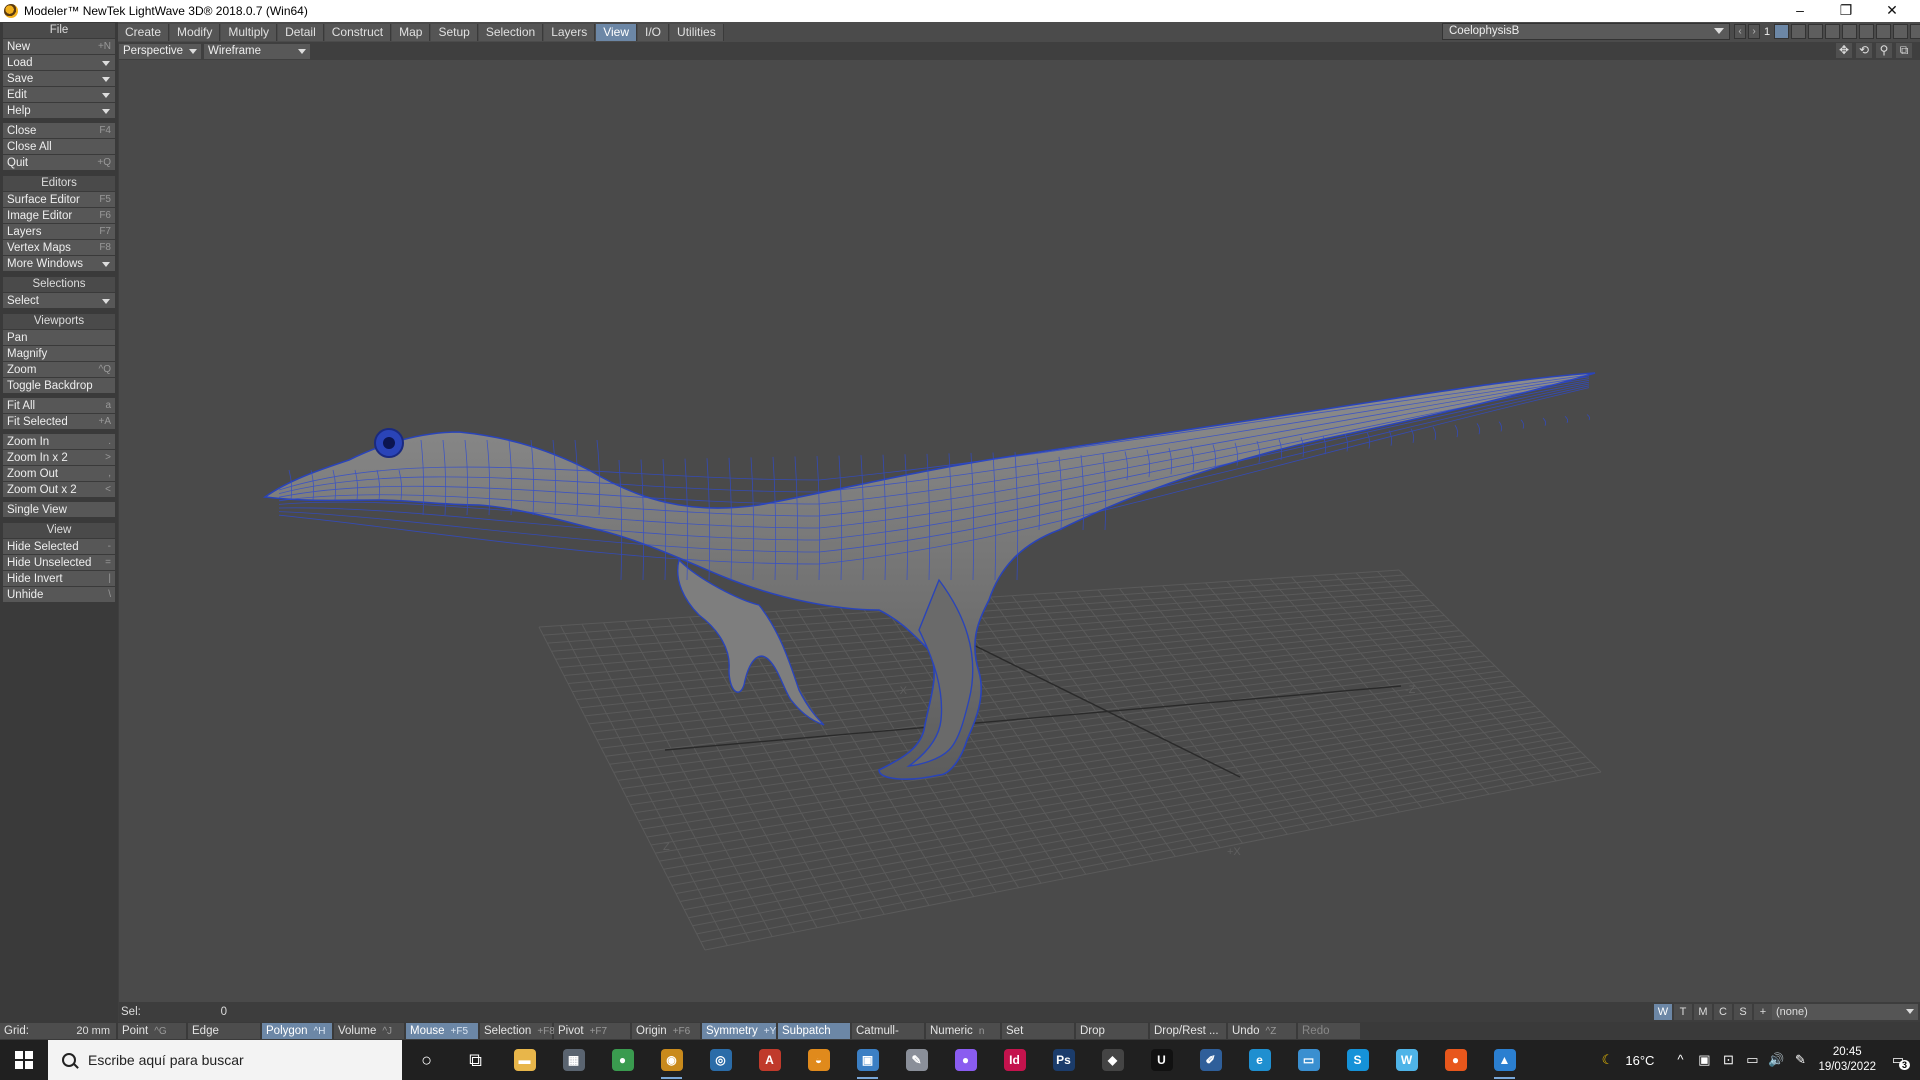 This screenshot has height=1080, width=1920. I want to click on maximize-view-icon: ⧉, so click(1904, 50).